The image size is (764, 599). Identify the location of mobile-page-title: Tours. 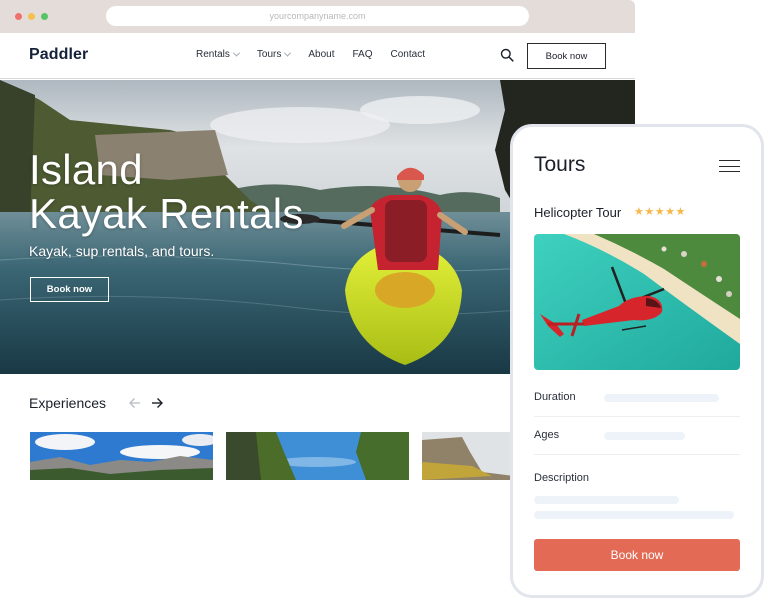
(560, 164).